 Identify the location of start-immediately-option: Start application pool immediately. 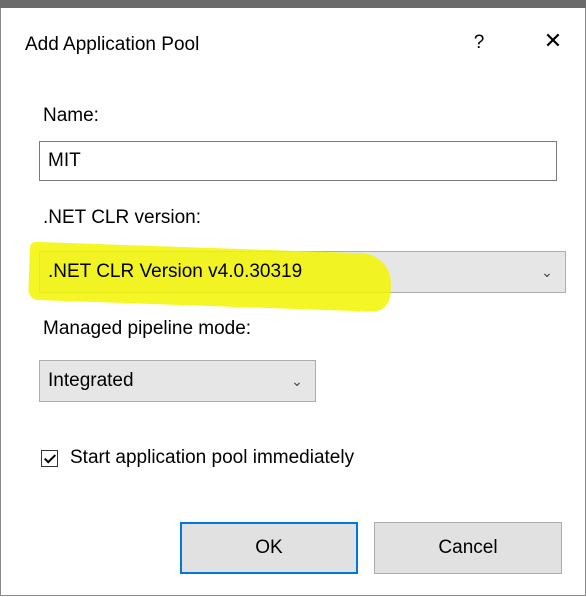
(197, 458).